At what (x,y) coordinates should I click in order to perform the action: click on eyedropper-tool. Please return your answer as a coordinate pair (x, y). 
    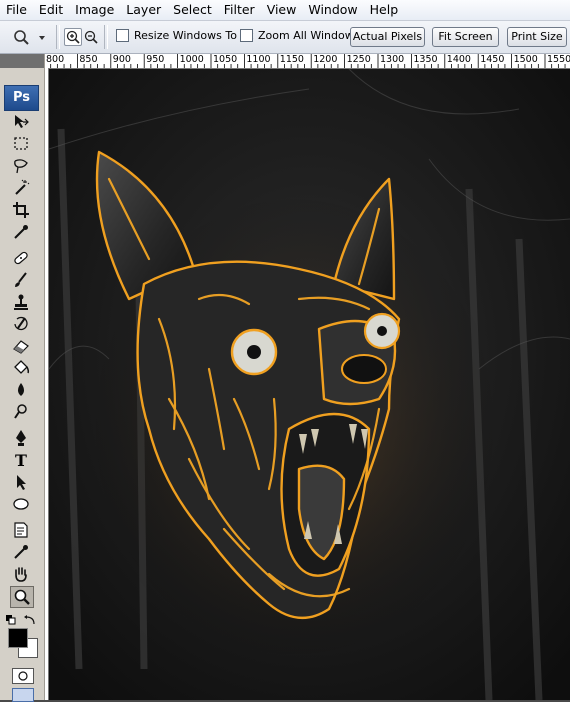
    Looking at the image, I should click on (21, 232).